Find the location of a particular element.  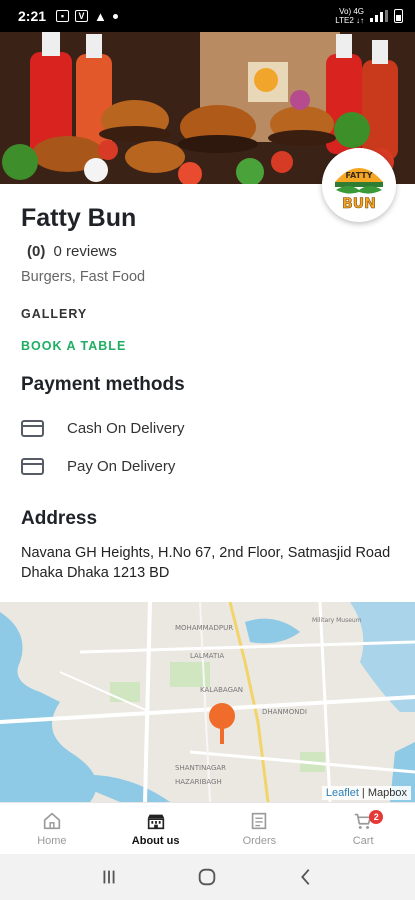

battery-icon is located at coordinates (398, 16).